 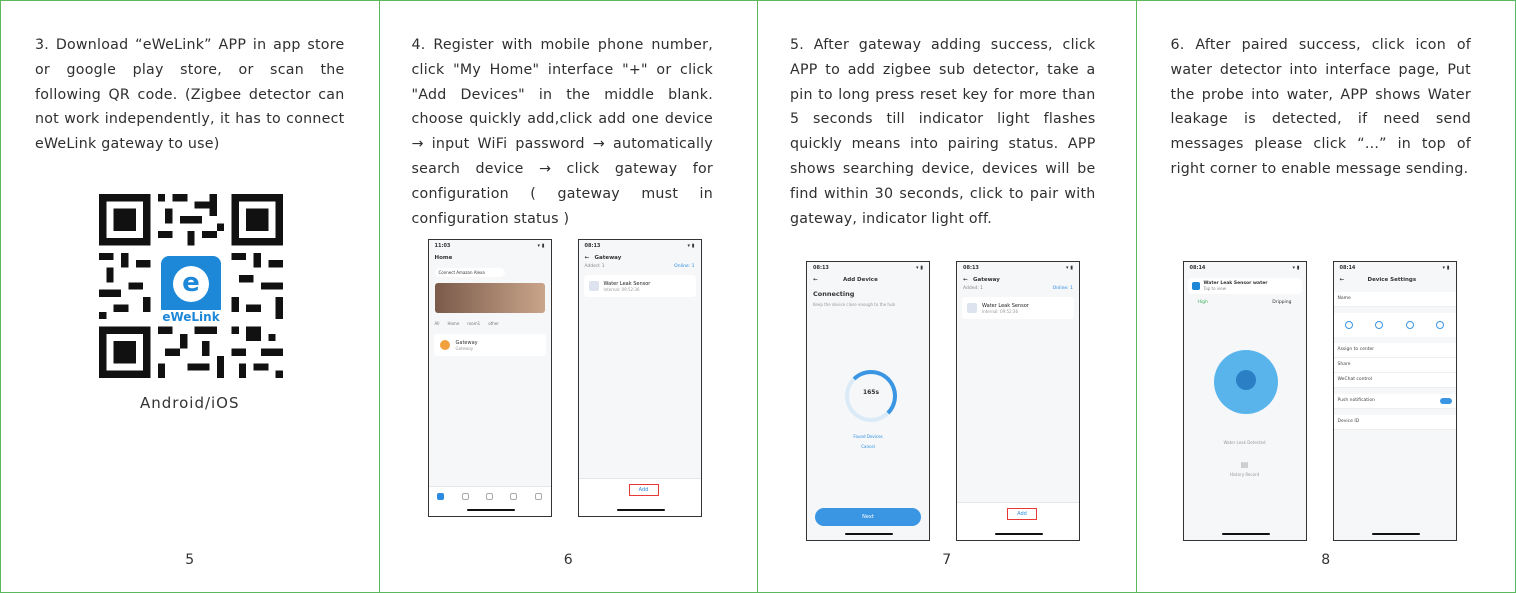 I want to click on home-header: Home, so click(x=490, y=258).